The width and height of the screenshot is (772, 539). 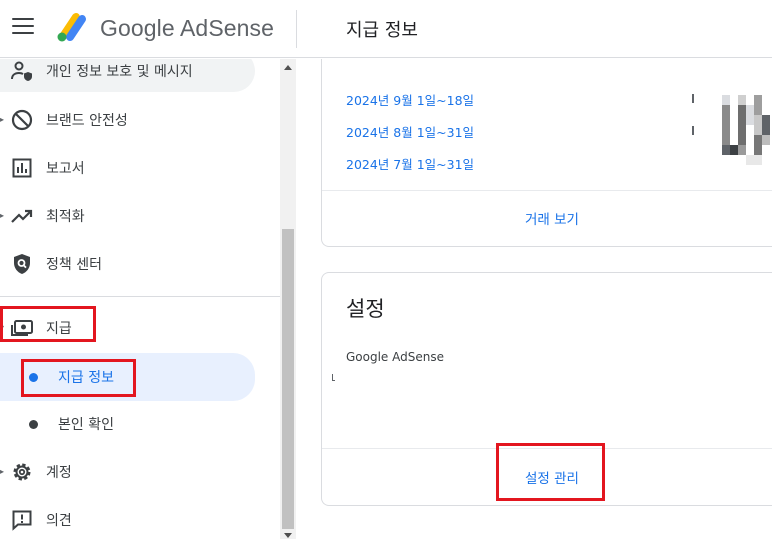 I want to click on pixelated-amount-image, so click(x=746, y=130).